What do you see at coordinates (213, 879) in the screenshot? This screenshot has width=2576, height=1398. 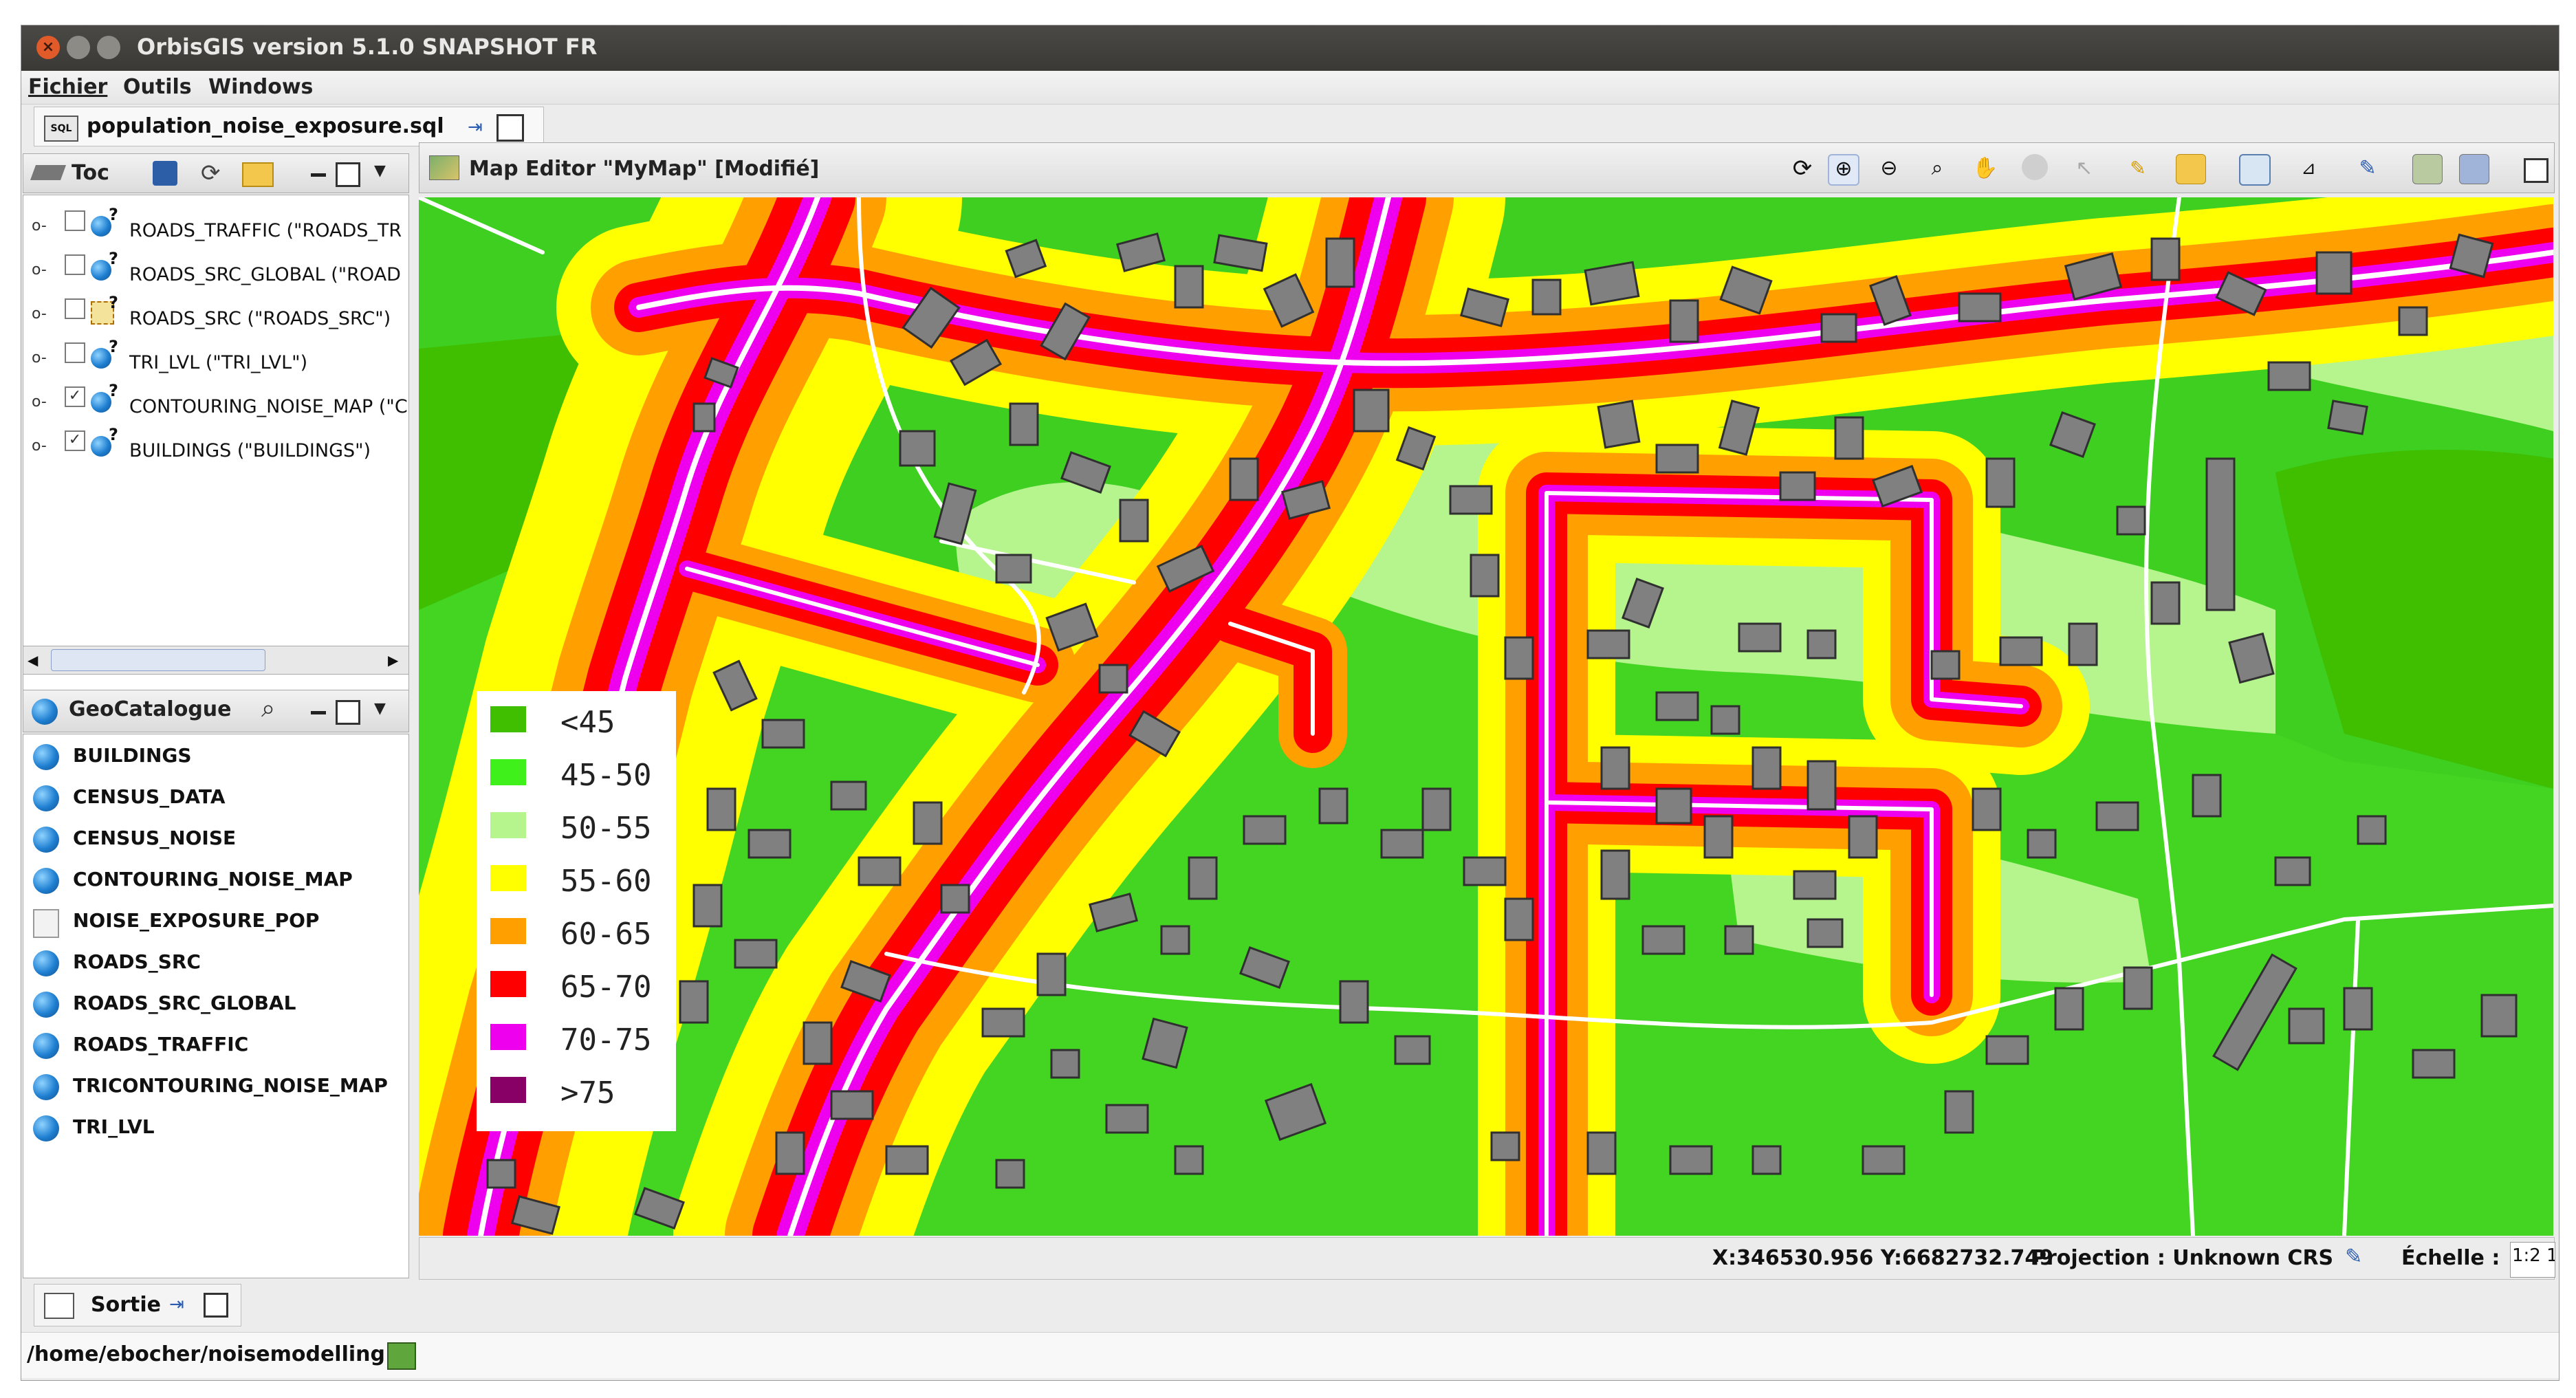 I see `catalogue-item-label: CONTOURING_NOISE_MAP` at bounding box center [213, 879].